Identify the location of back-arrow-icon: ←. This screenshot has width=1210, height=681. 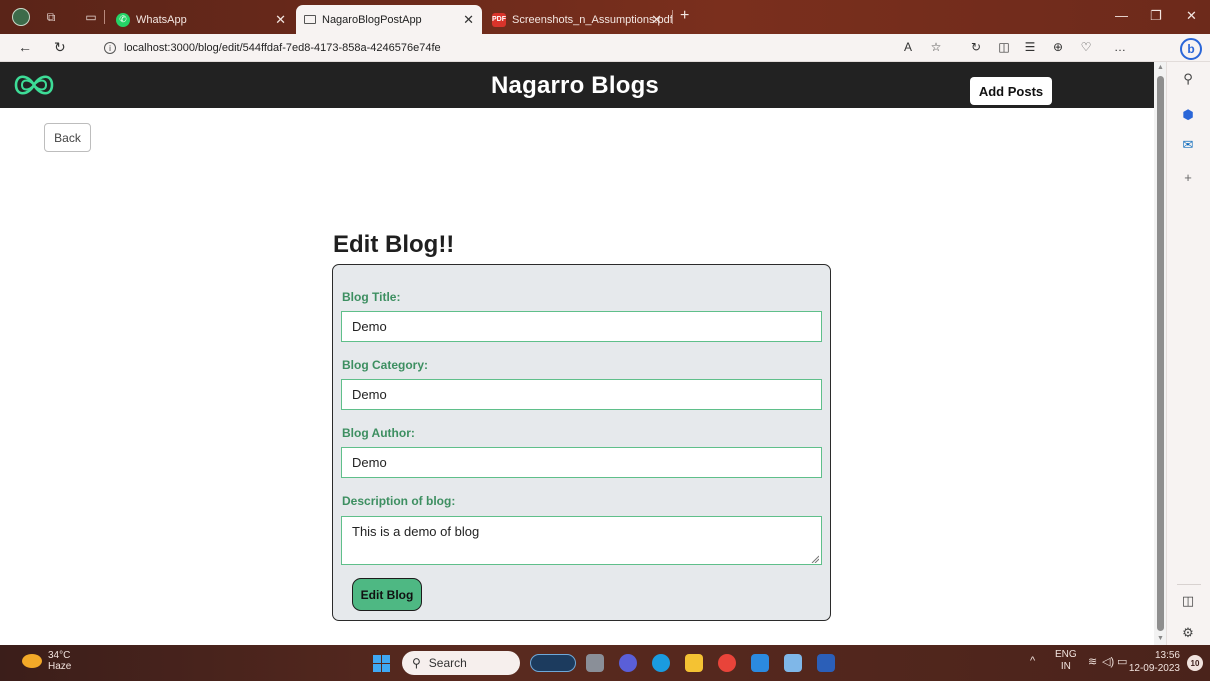
(25, 47).